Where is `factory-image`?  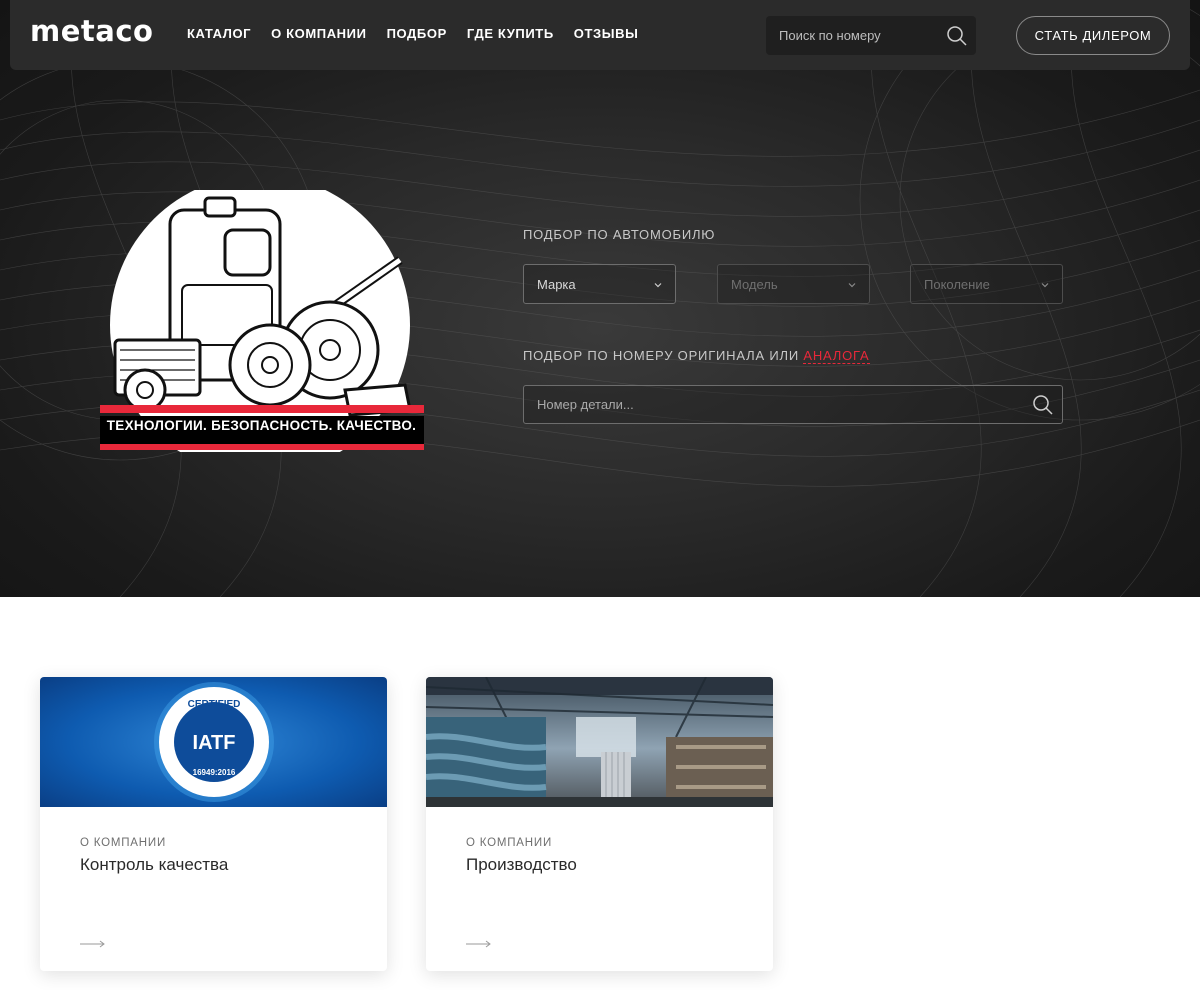 factory-image is located at coordinates (599, 742).